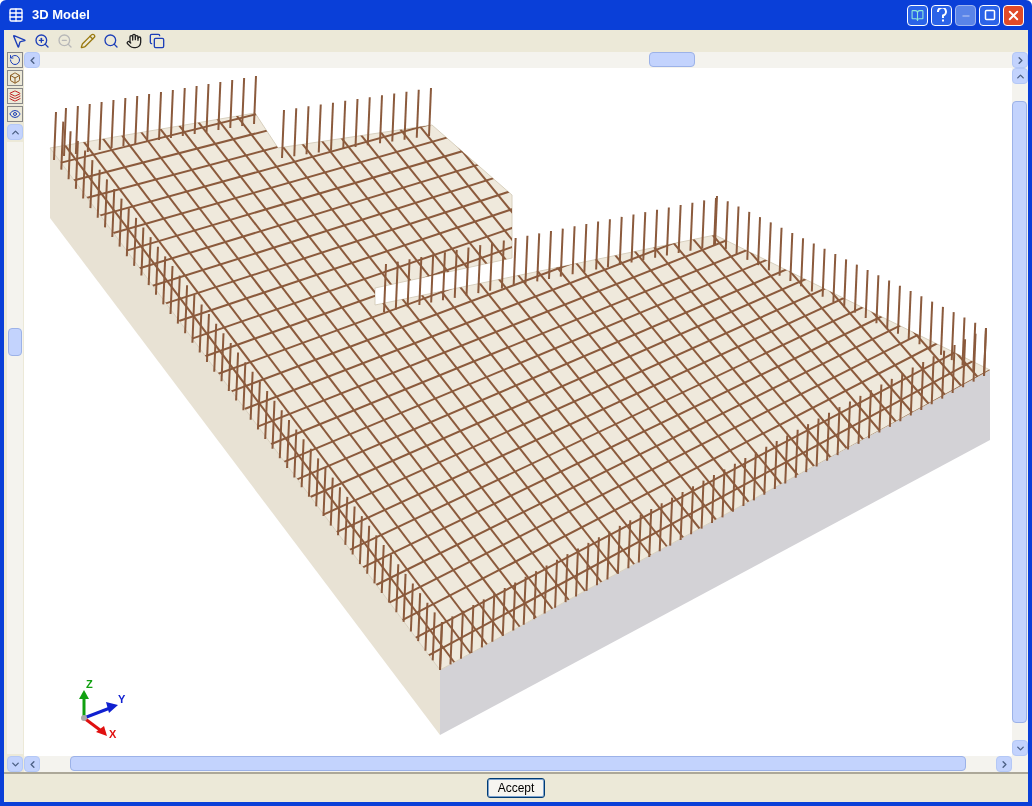 Image resolution: width=1032 pixels, height=806 pixels. Describe the element at coordinates (989, 15) in the screenshot. I see `maximize-icon` at that location.